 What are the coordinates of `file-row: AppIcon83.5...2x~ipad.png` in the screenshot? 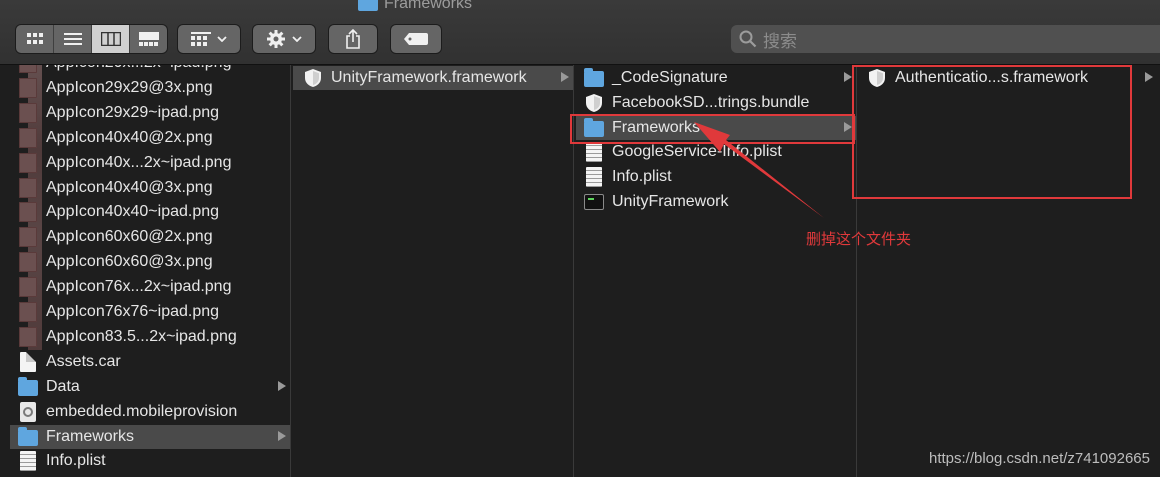 It's located at (150, 337).